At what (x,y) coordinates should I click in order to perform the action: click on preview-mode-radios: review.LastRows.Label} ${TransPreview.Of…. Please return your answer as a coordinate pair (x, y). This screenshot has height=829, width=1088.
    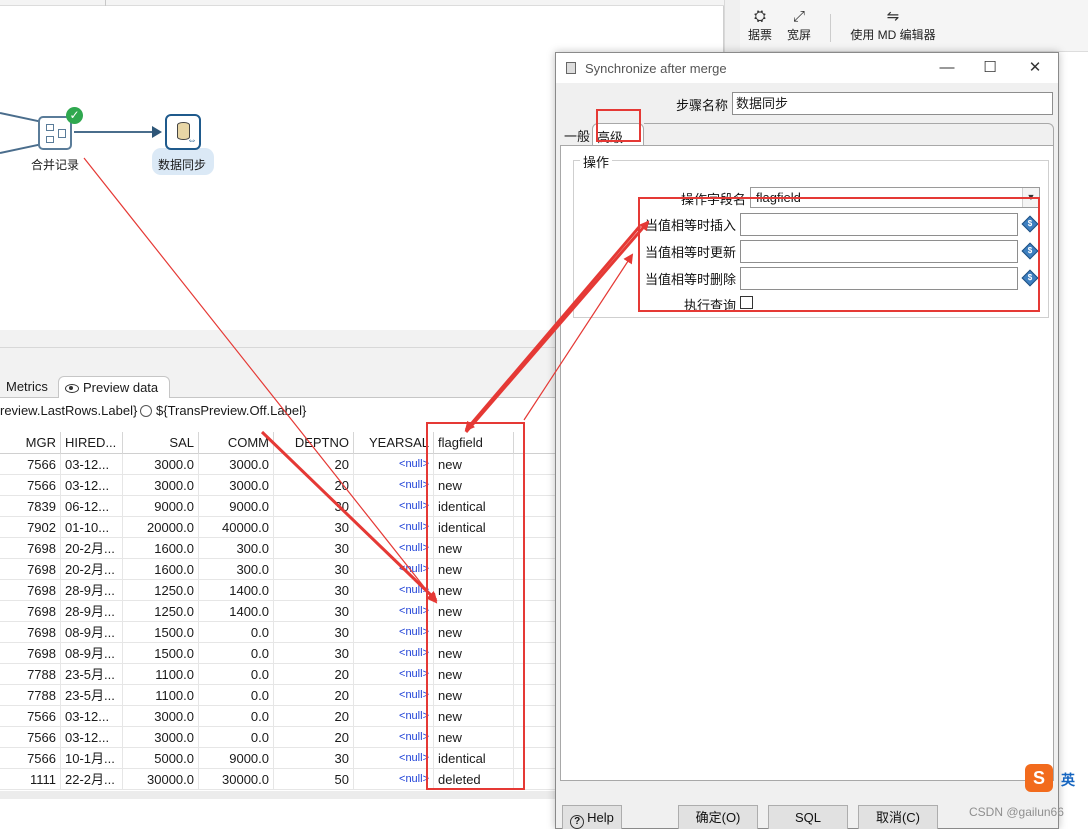
    Looking at the image, I should click on (278, 411).